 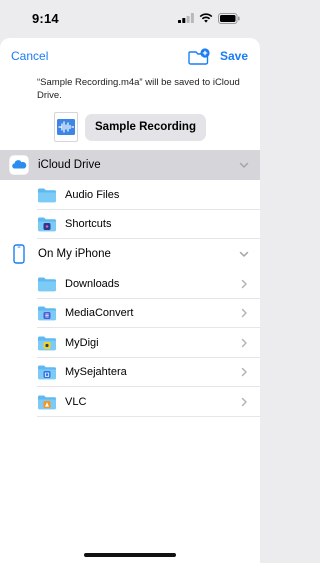 I want to click on mediaconvert-folder-icon, so click(x=47, y=313).